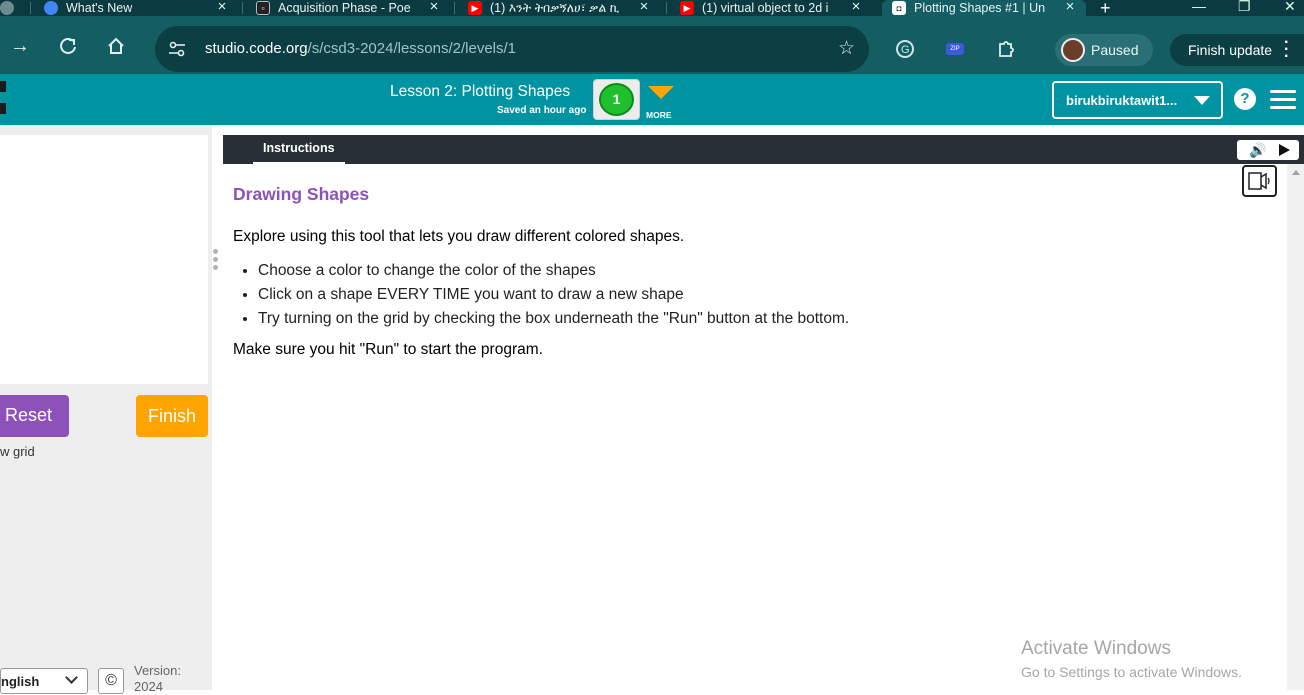  I want to click on show-grid-label: w grid, so click(17, 451).